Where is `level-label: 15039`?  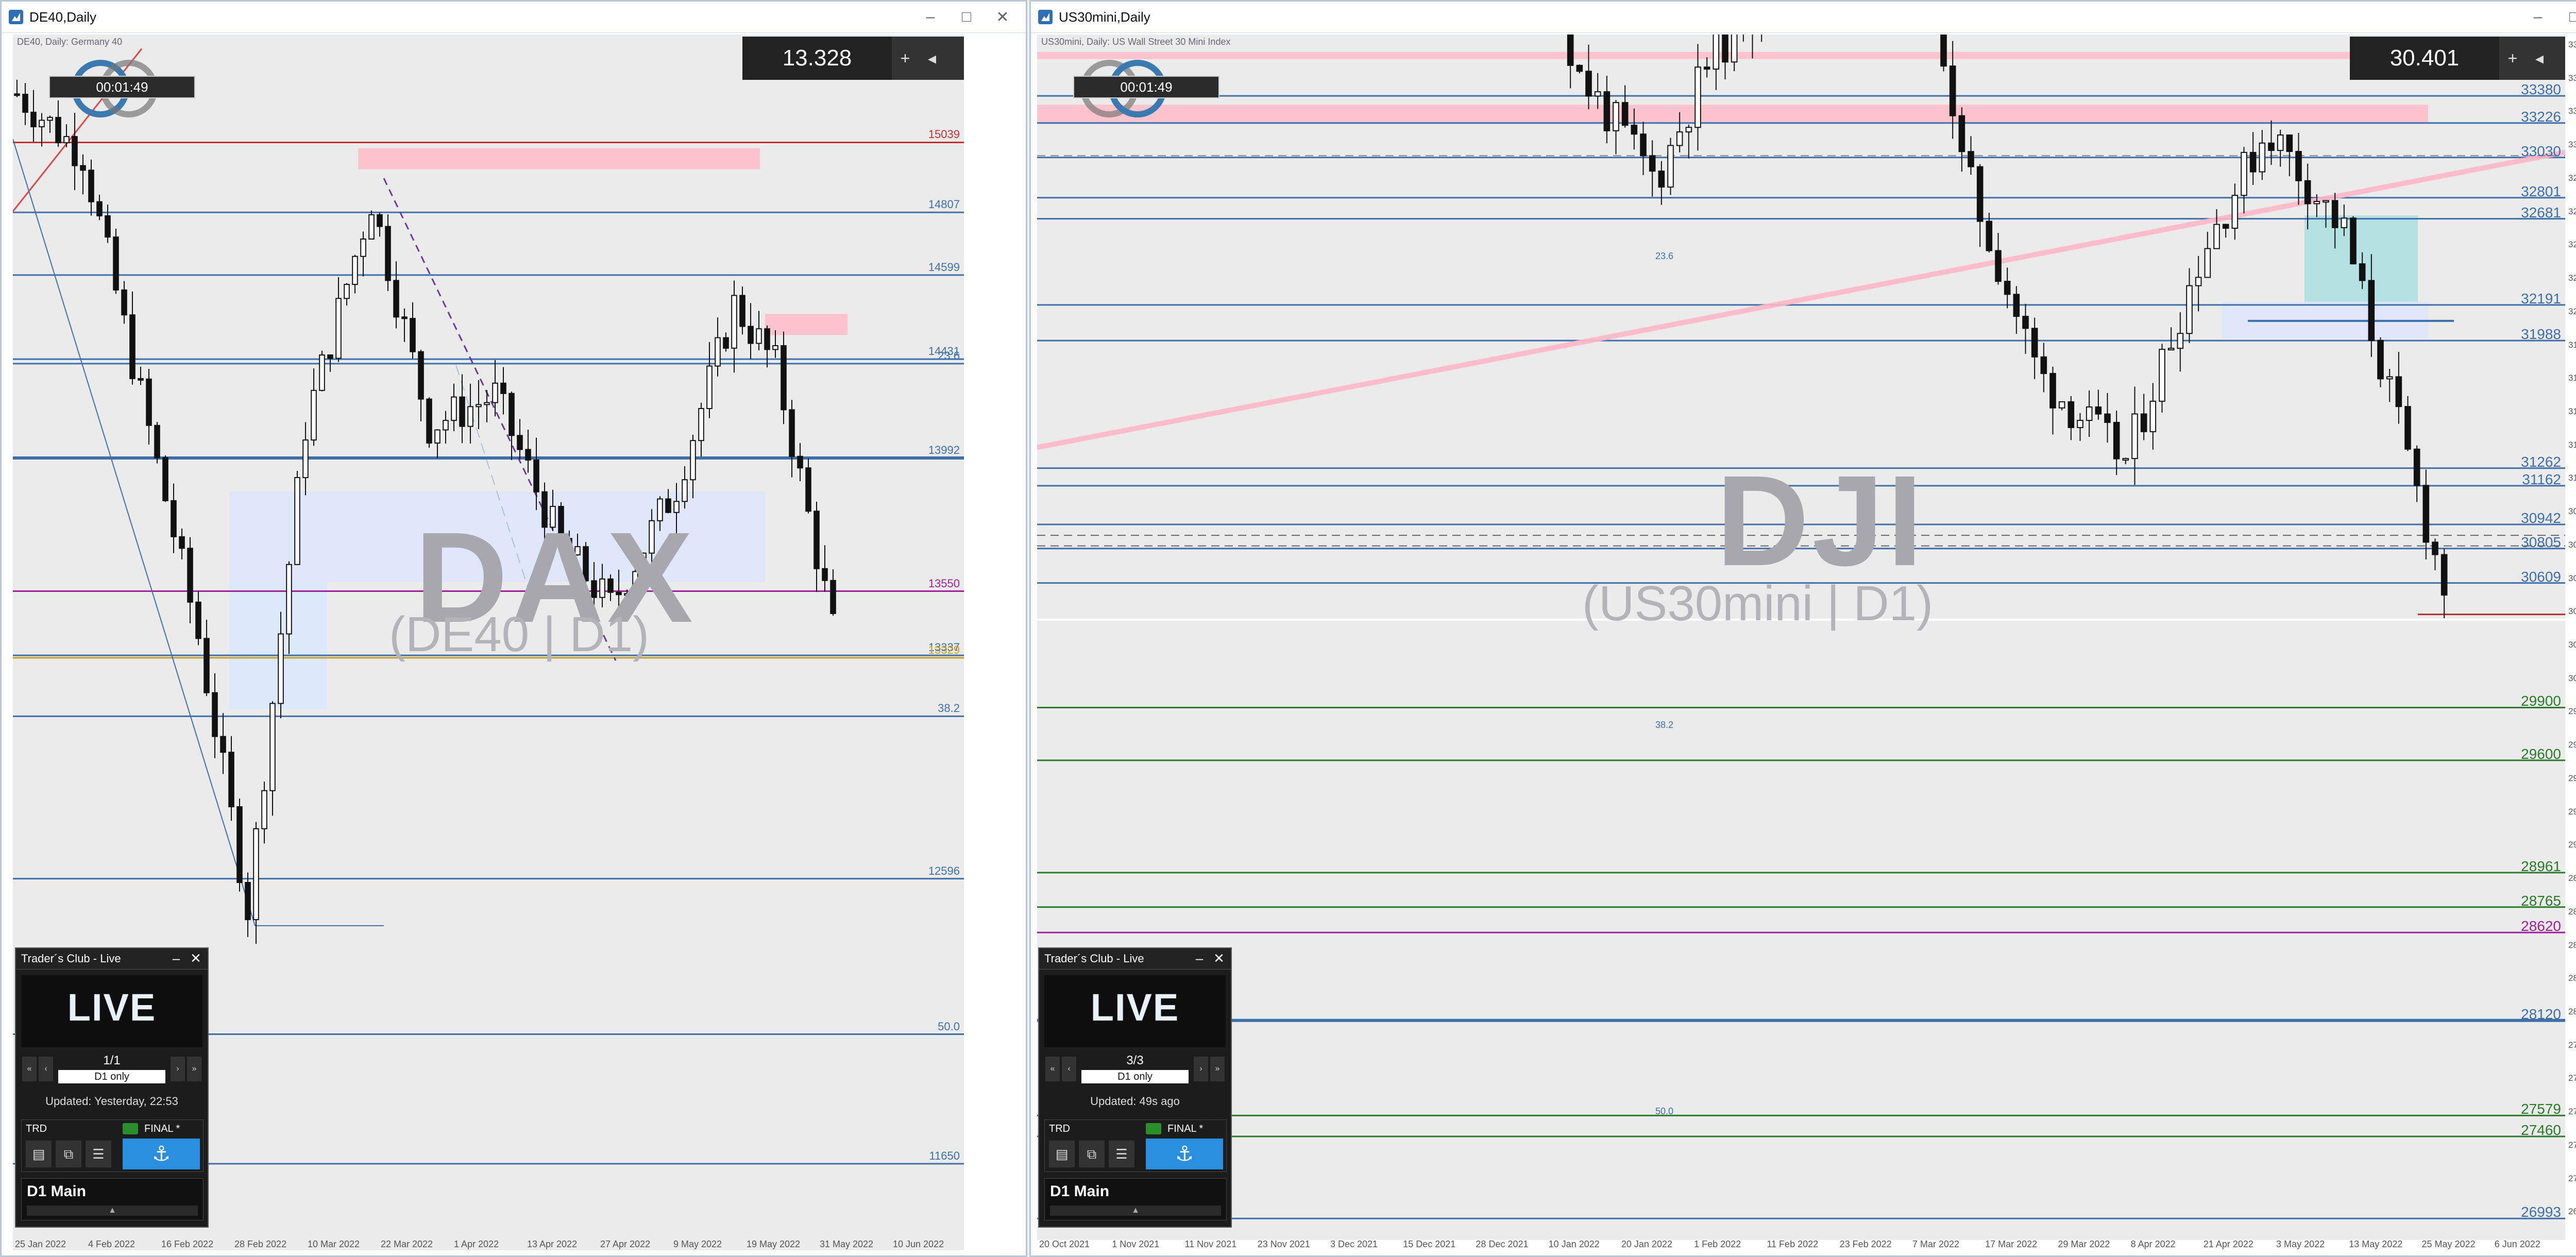
level-label: 15039 is located at coordinates (944, 135).